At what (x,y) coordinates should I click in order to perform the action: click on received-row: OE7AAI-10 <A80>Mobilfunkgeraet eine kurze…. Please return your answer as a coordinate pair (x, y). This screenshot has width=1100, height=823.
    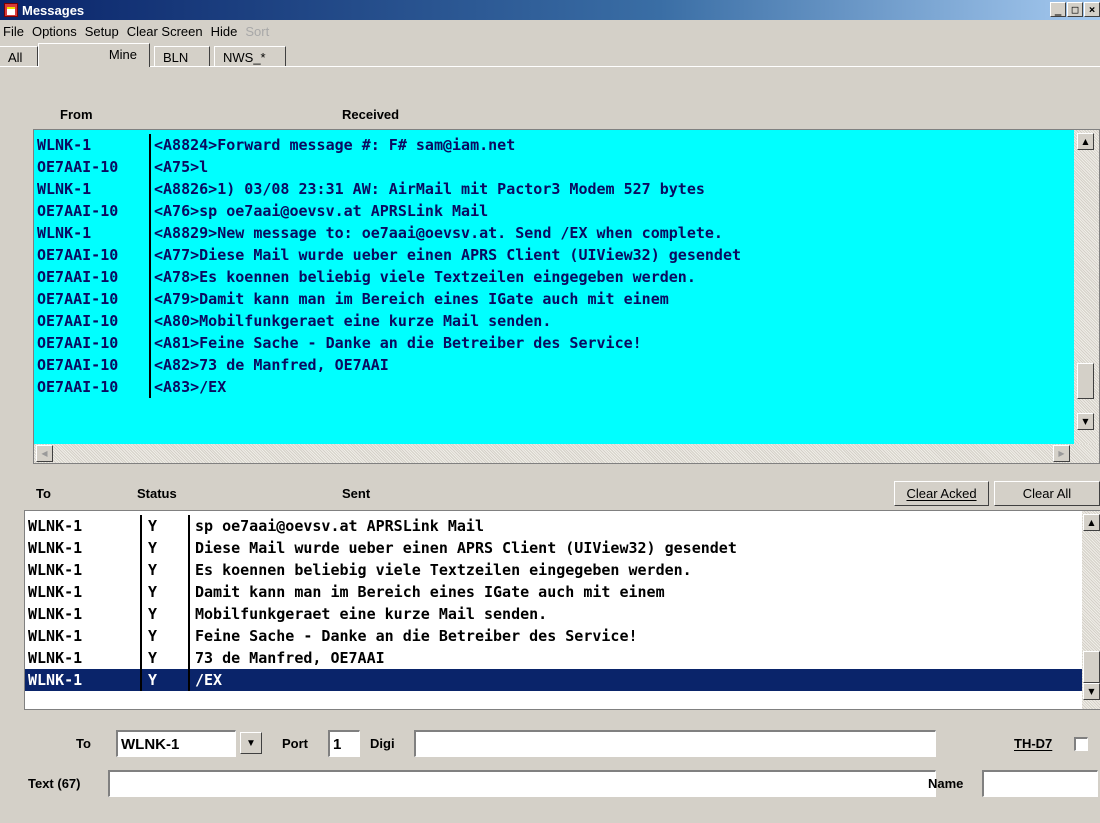
    Looking at the image, I should click on (554, 321).